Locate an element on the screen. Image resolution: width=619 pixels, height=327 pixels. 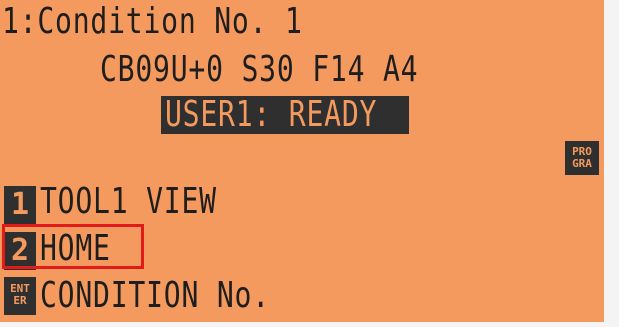
condition-parameters: CB09U+0 S30 F14 A4 is located at coordinates (259, 69).